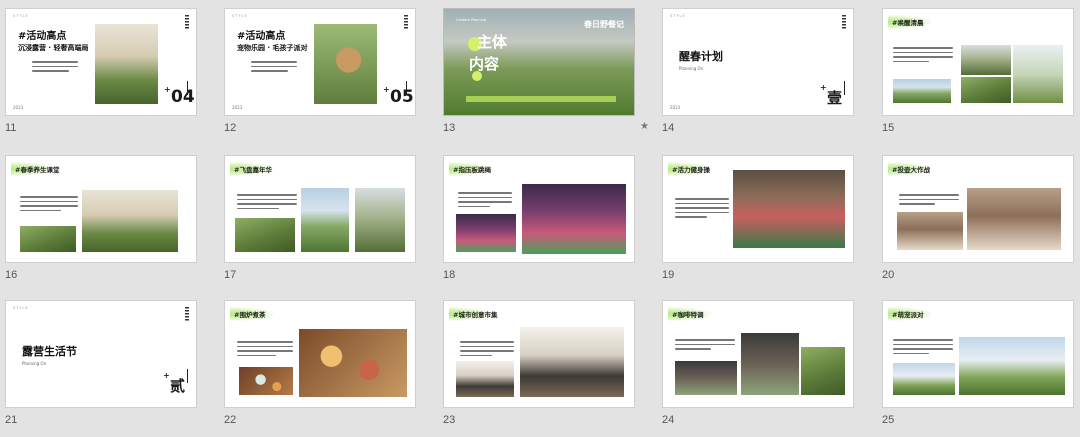 The image size is (1080, 437). I want to click on slide-thumbnail-22: #围炉煮茶 22, so click(322, 368).